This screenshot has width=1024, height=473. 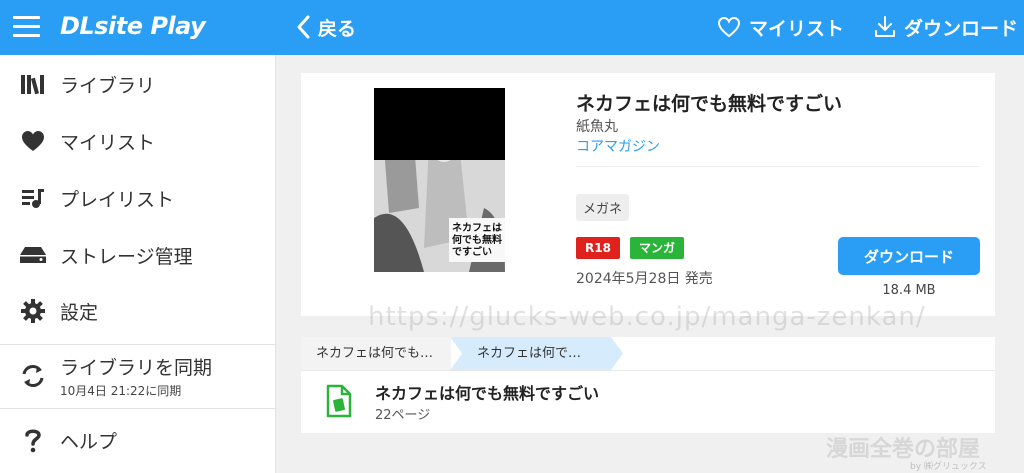 What do you see at coordinates (477, 228) in the screenshot?
I see `svg-text: ネカフェは` at bounding box center [477, 228].